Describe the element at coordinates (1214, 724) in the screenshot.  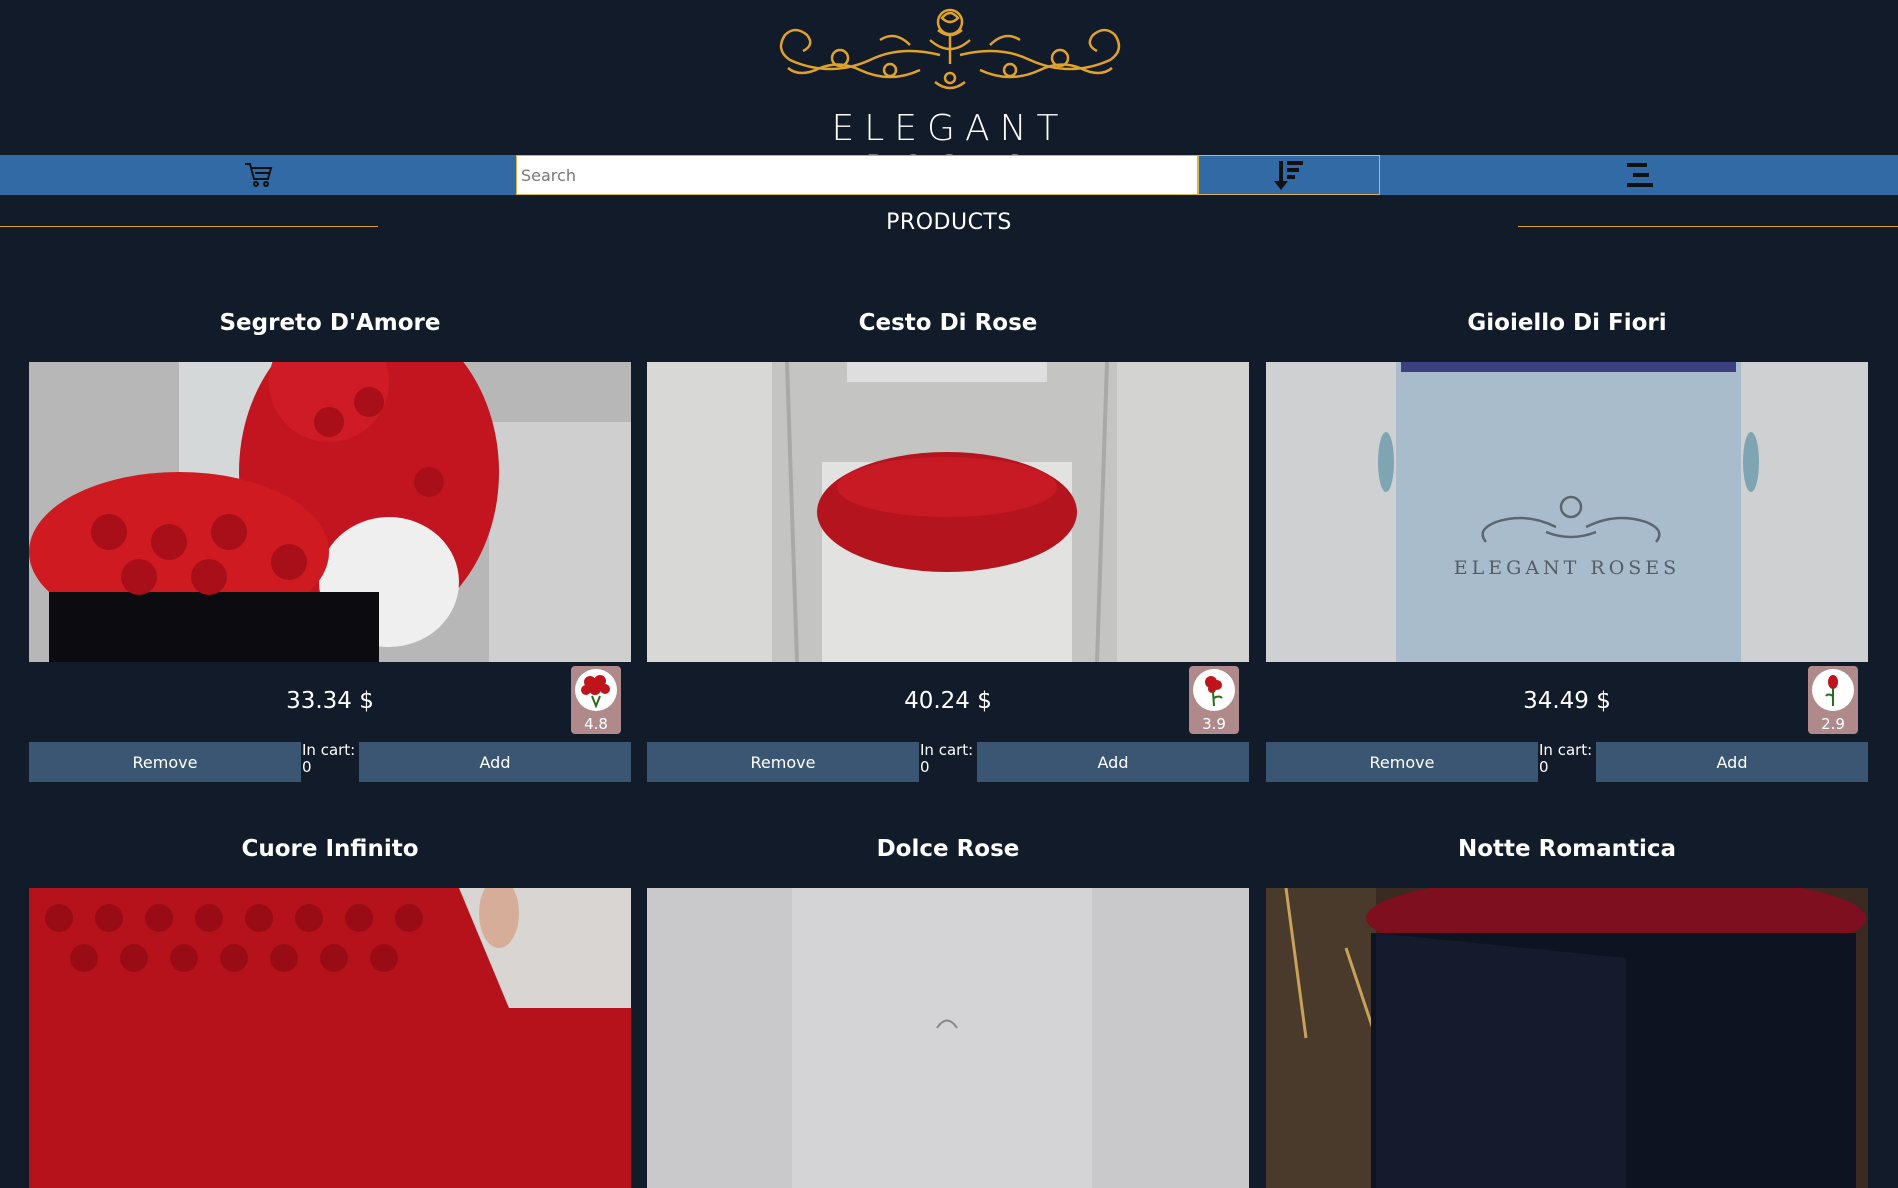
I see `rating-value: 3.9` at that location.